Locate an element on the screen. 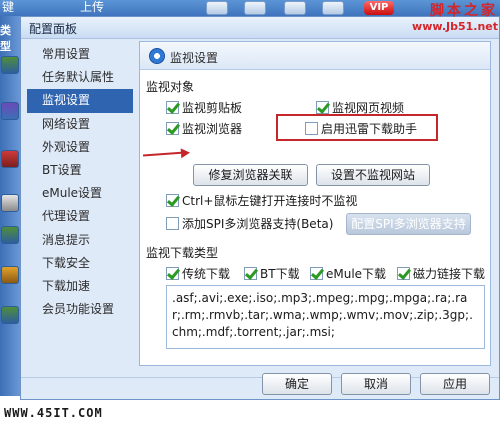  repair-browser-association-button: 修复浏览器关联 is located at coordinates (250, 175).